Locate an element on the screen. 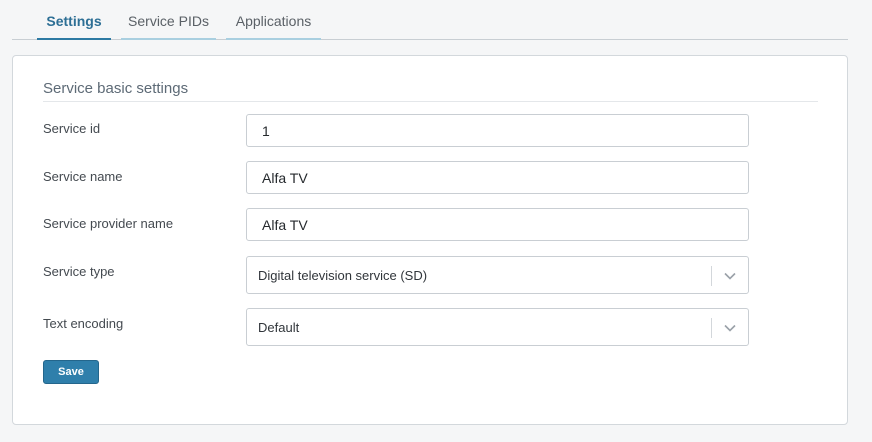  section-title: Service basic settings is located at coordinates (430, 91).